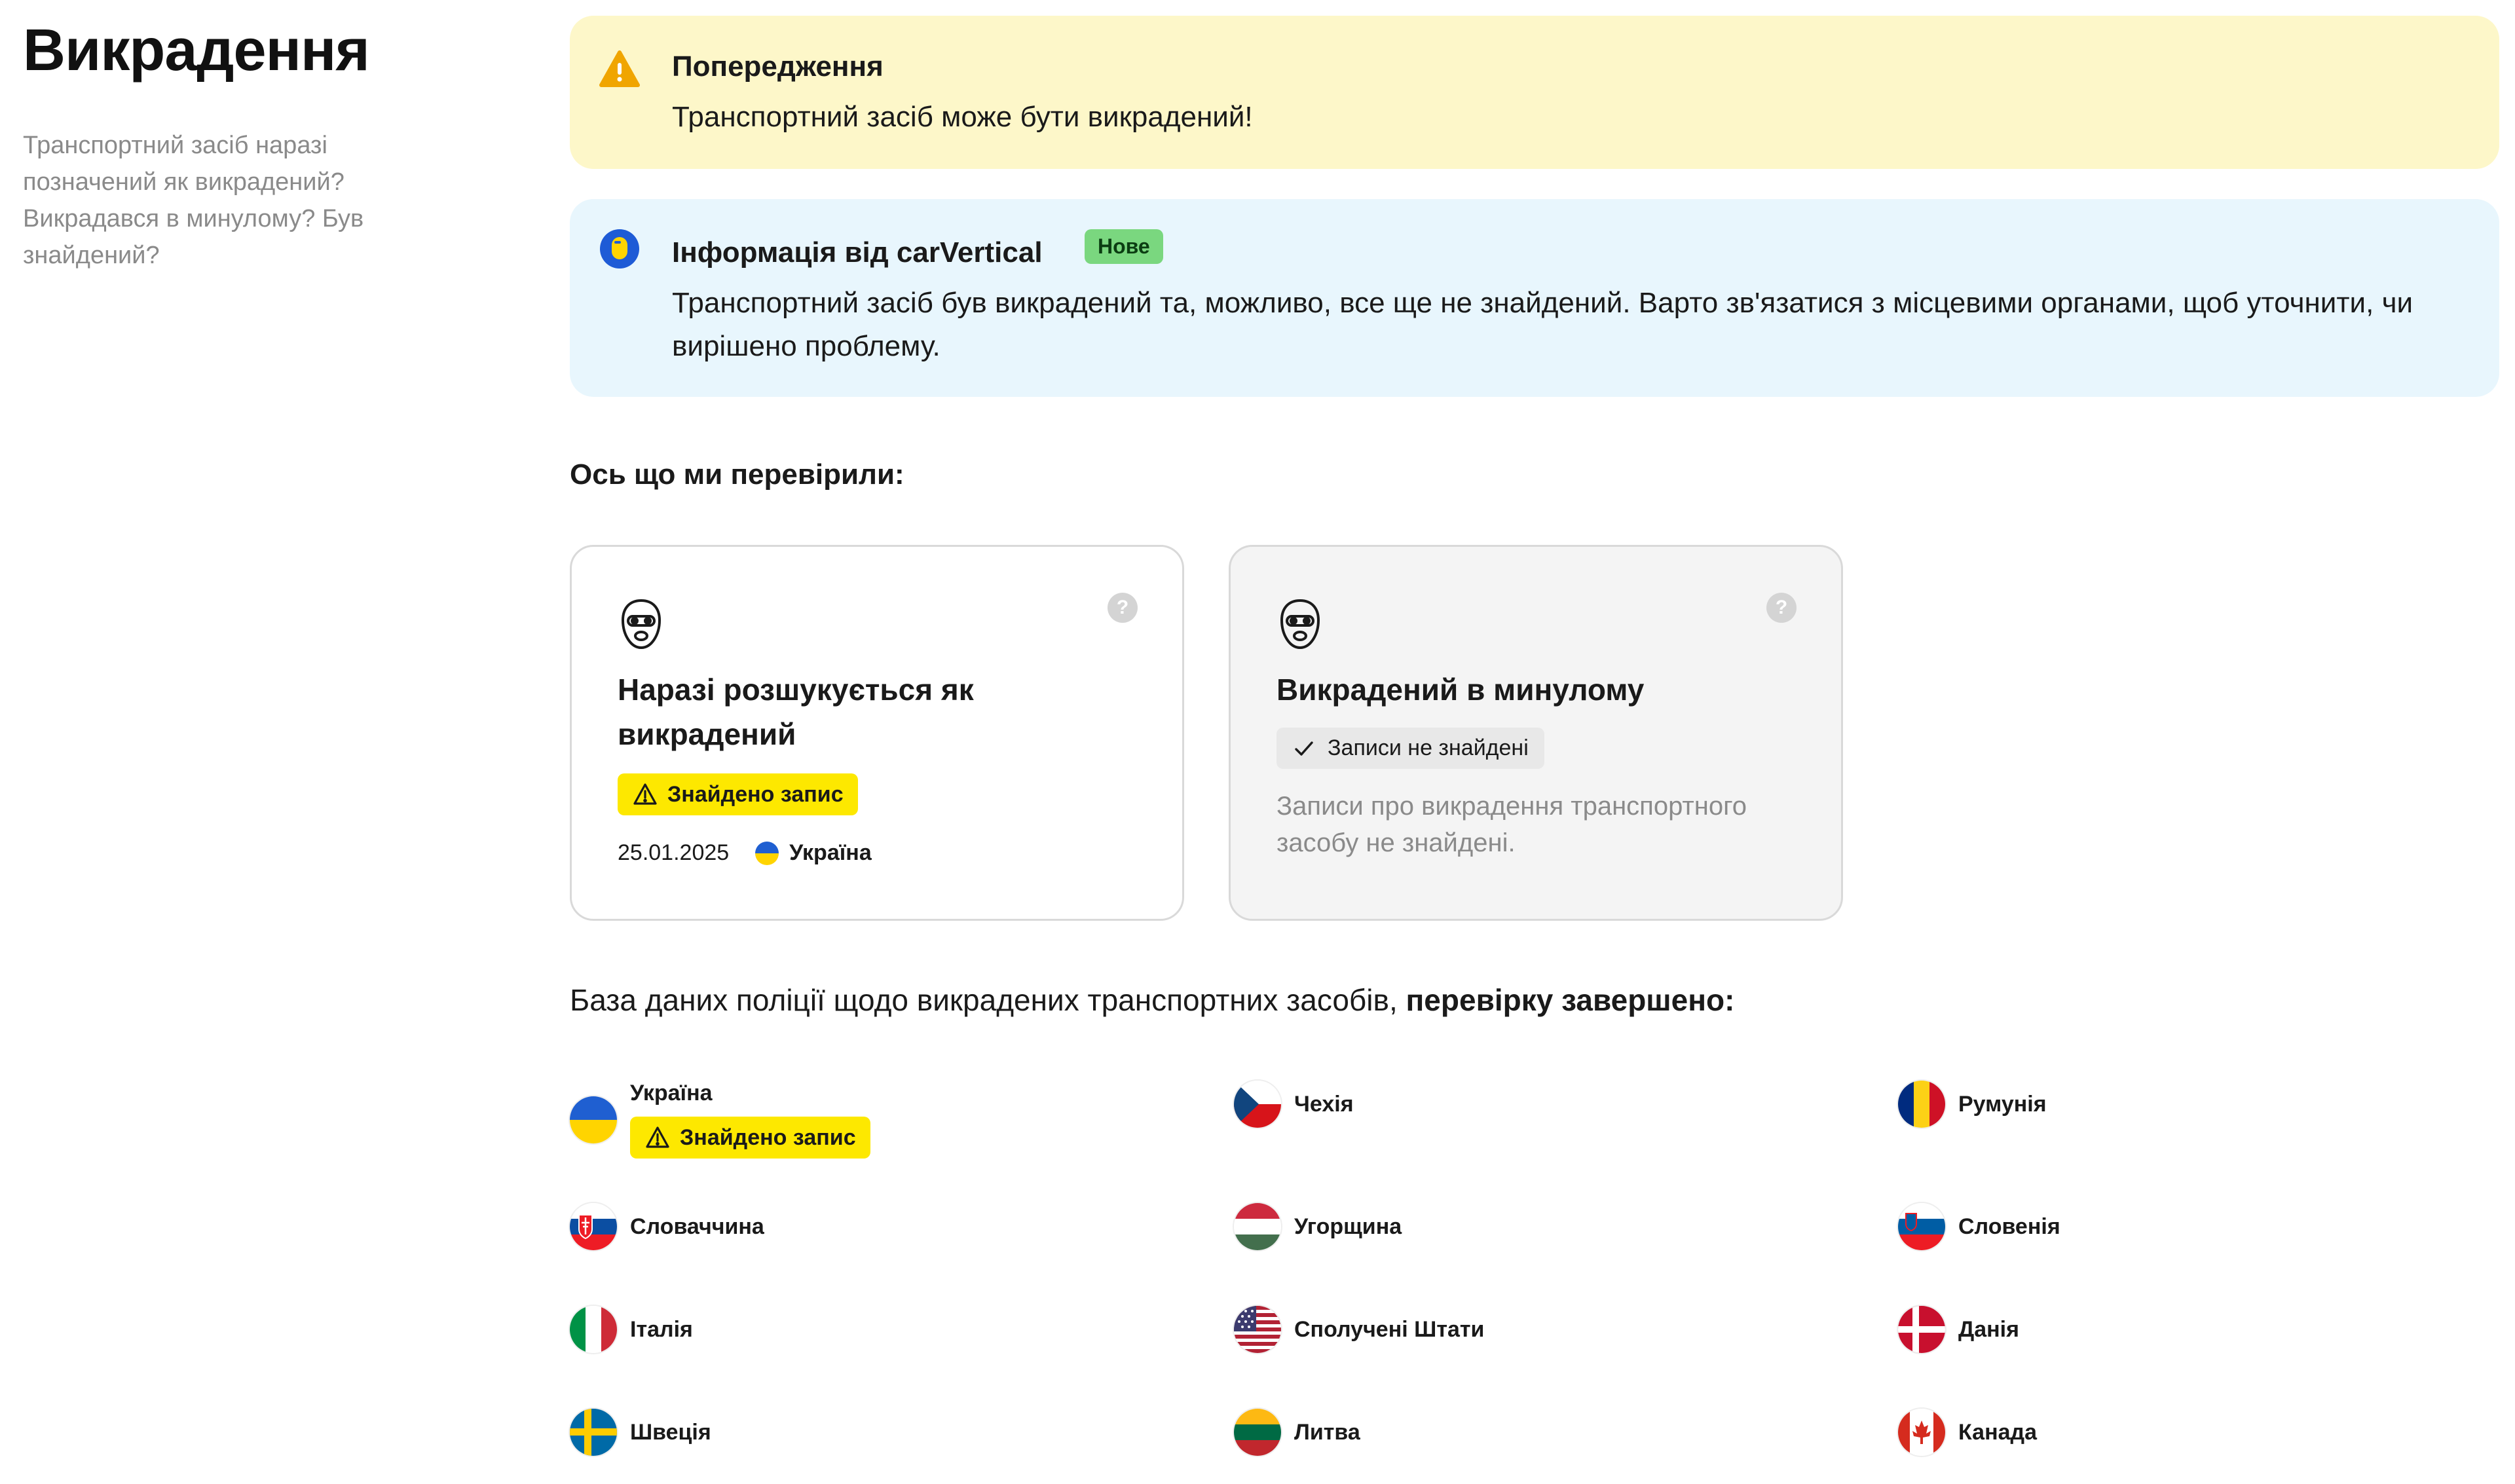 This screenshot has width=2515, height=1484. Describe the element at coordinates (1428, 747) in the screenshot. I see `no-records-label: Записи не знайдені` at that location.